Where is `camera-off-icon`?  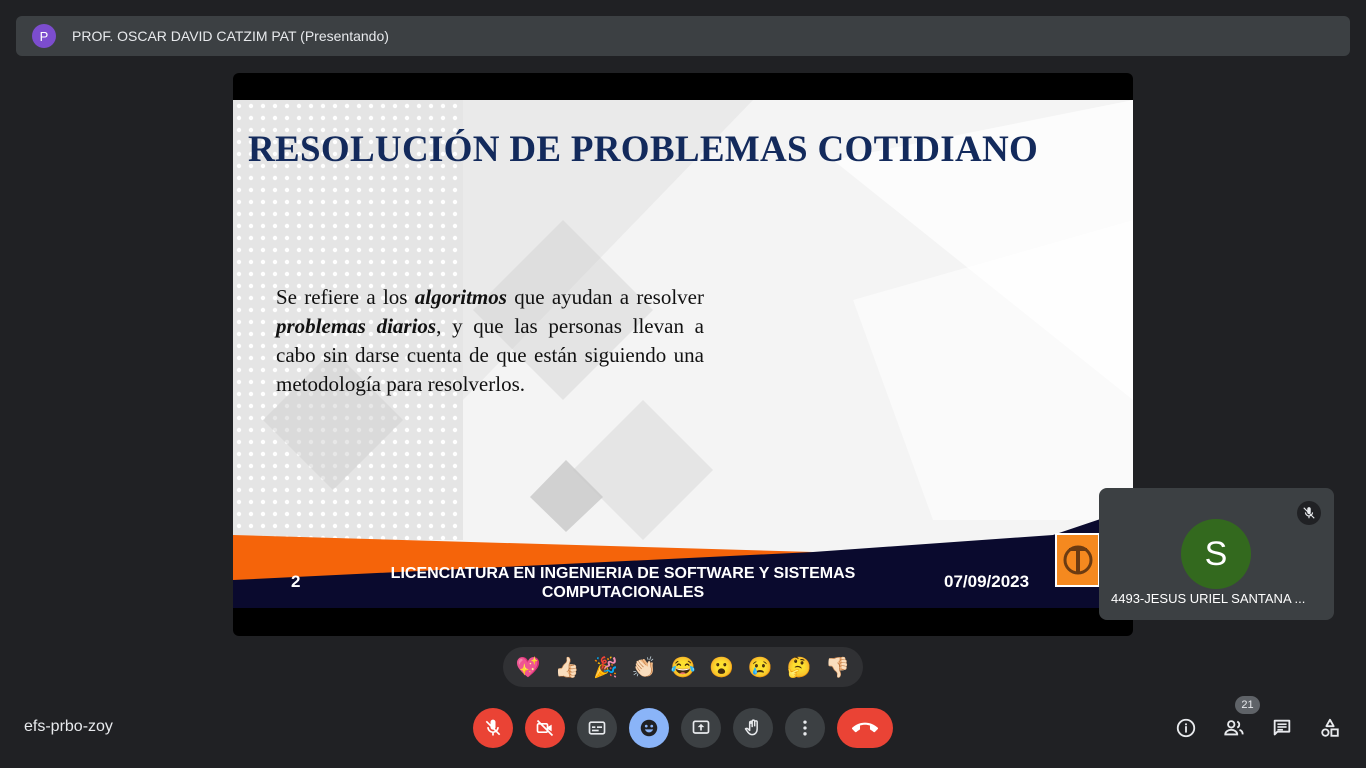
camera-off-icon is located at coordinates (545, 728).